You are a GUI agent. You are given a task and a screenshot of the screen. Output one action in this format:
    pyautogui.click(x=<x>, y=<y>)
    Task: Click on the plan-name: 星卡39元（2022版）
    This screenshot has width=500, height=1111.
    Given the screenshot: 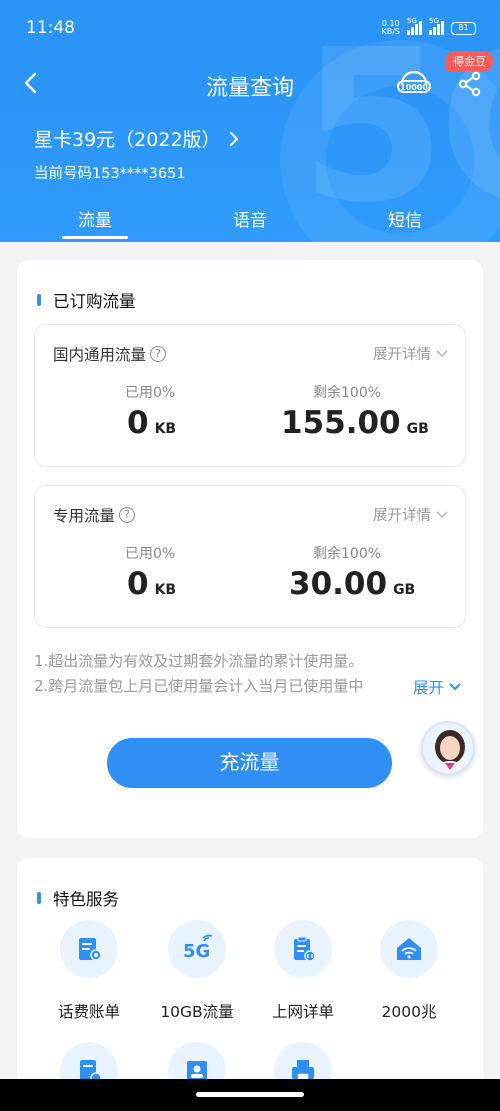 What is the action you would take?
    pyautogui.click(x=137, y=138)
    